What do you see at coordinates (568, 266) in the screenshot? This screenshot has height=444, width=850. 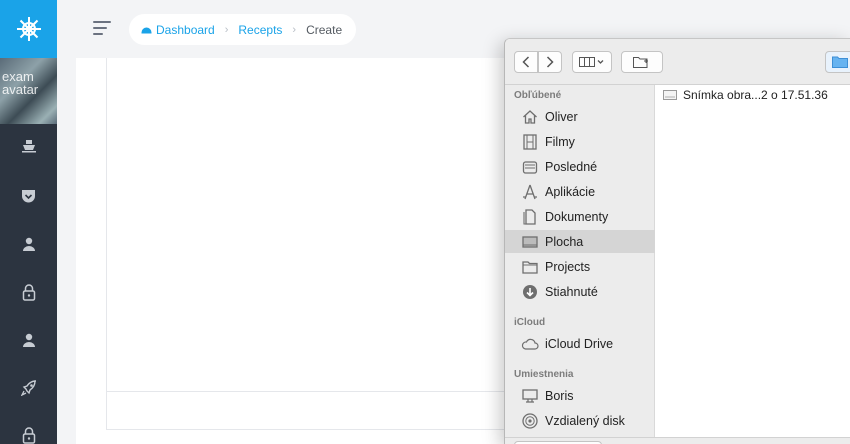 I see `sidebar-item-label: Projects` at bounding box center [568, 266].